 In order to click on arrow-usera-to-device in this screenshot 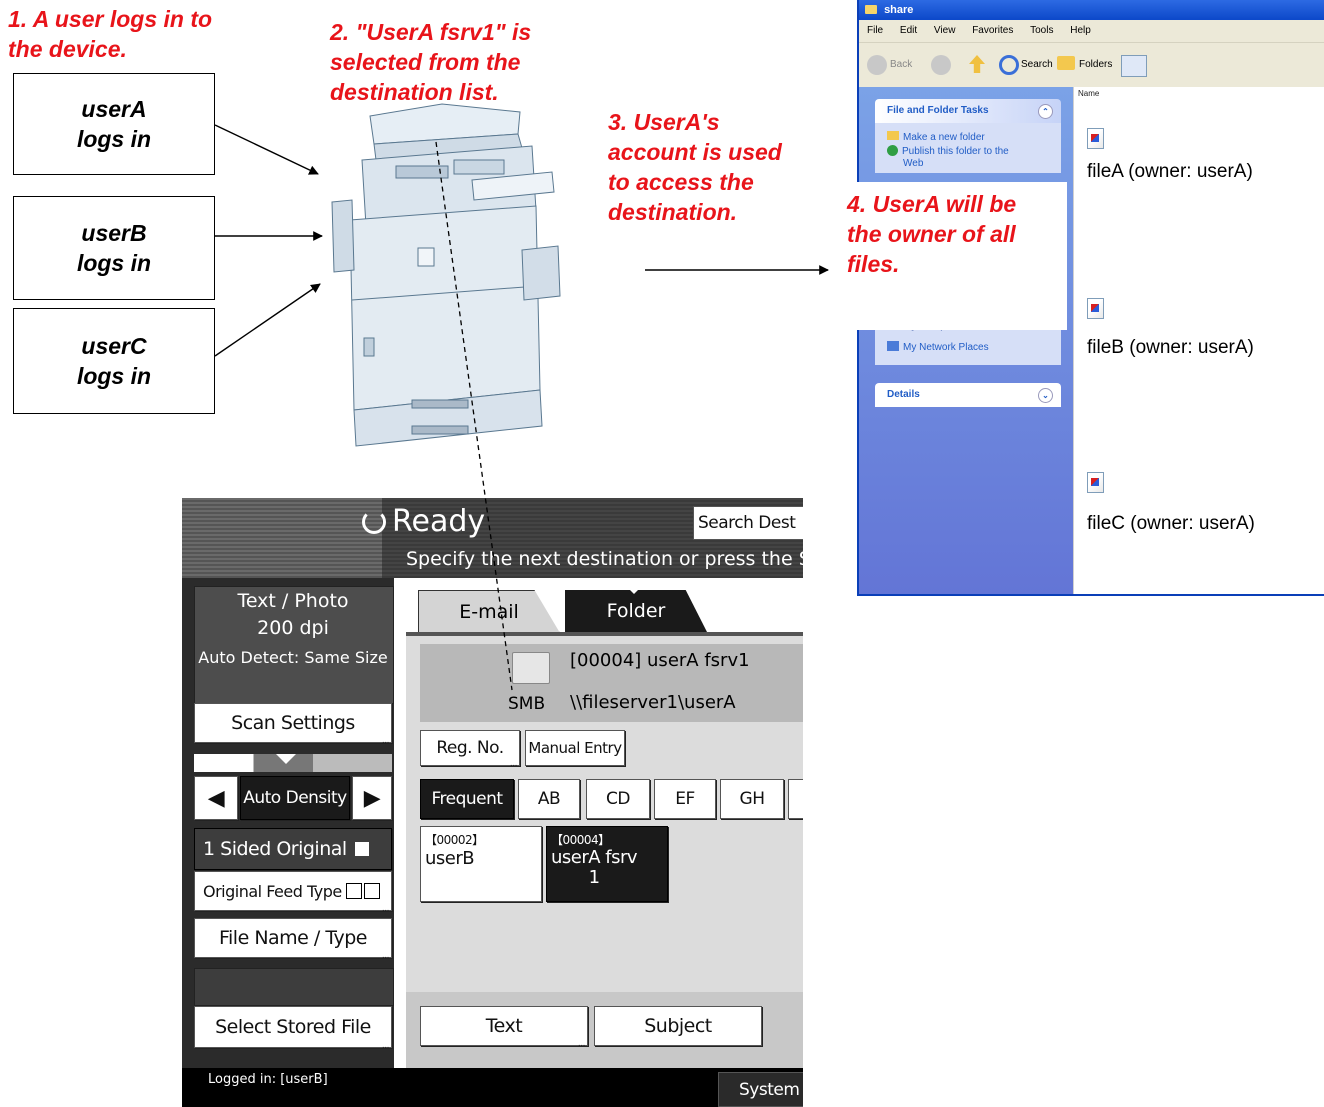, I will do `click(266, 149)`.